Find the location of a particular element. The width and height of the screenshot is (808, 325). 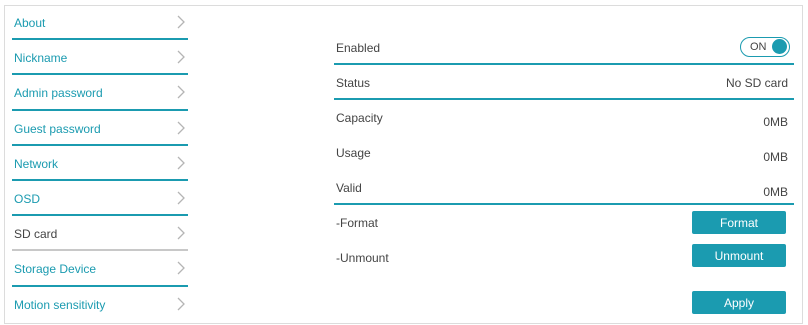

sidebar-item-nickname: Nickname is located at coordinates (99, 58).